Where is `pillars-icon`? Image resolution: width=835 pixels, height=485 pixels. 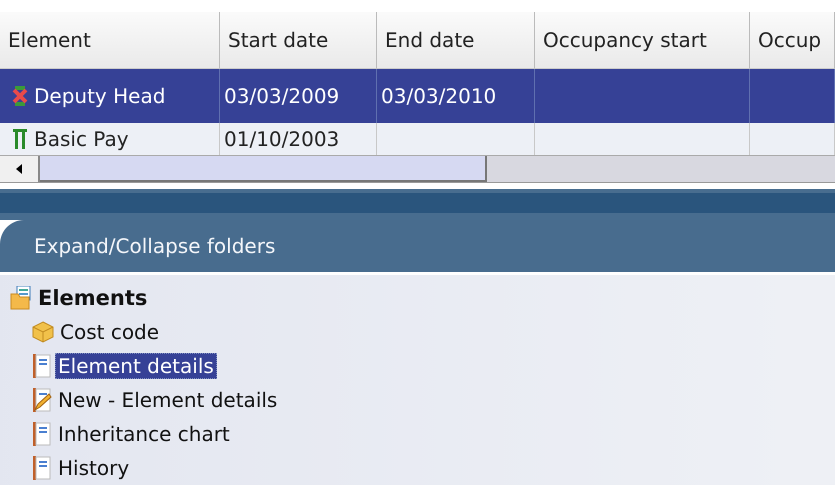
pillars-icon is located at coordinates (20, 138).